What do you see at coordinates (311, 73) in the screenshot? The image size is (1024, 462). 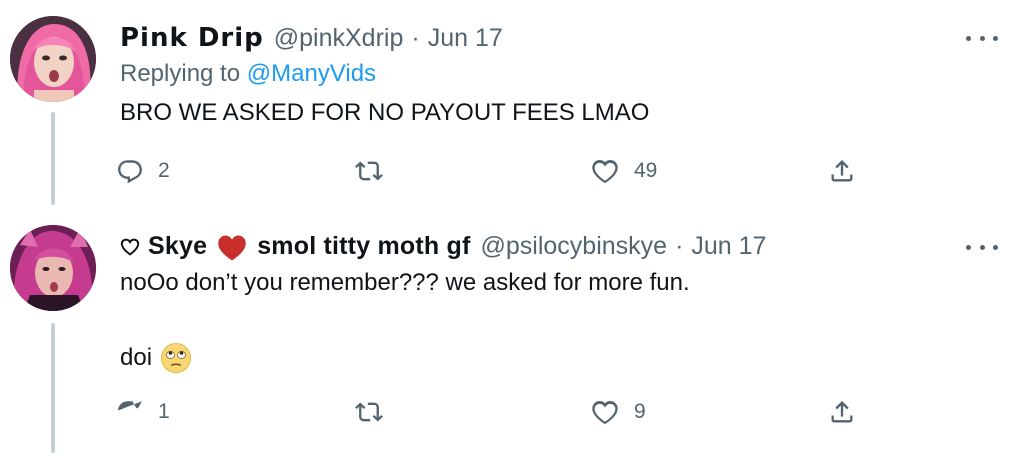 I see `mention-link: @ManyVids` at bounding box center [311, 73].